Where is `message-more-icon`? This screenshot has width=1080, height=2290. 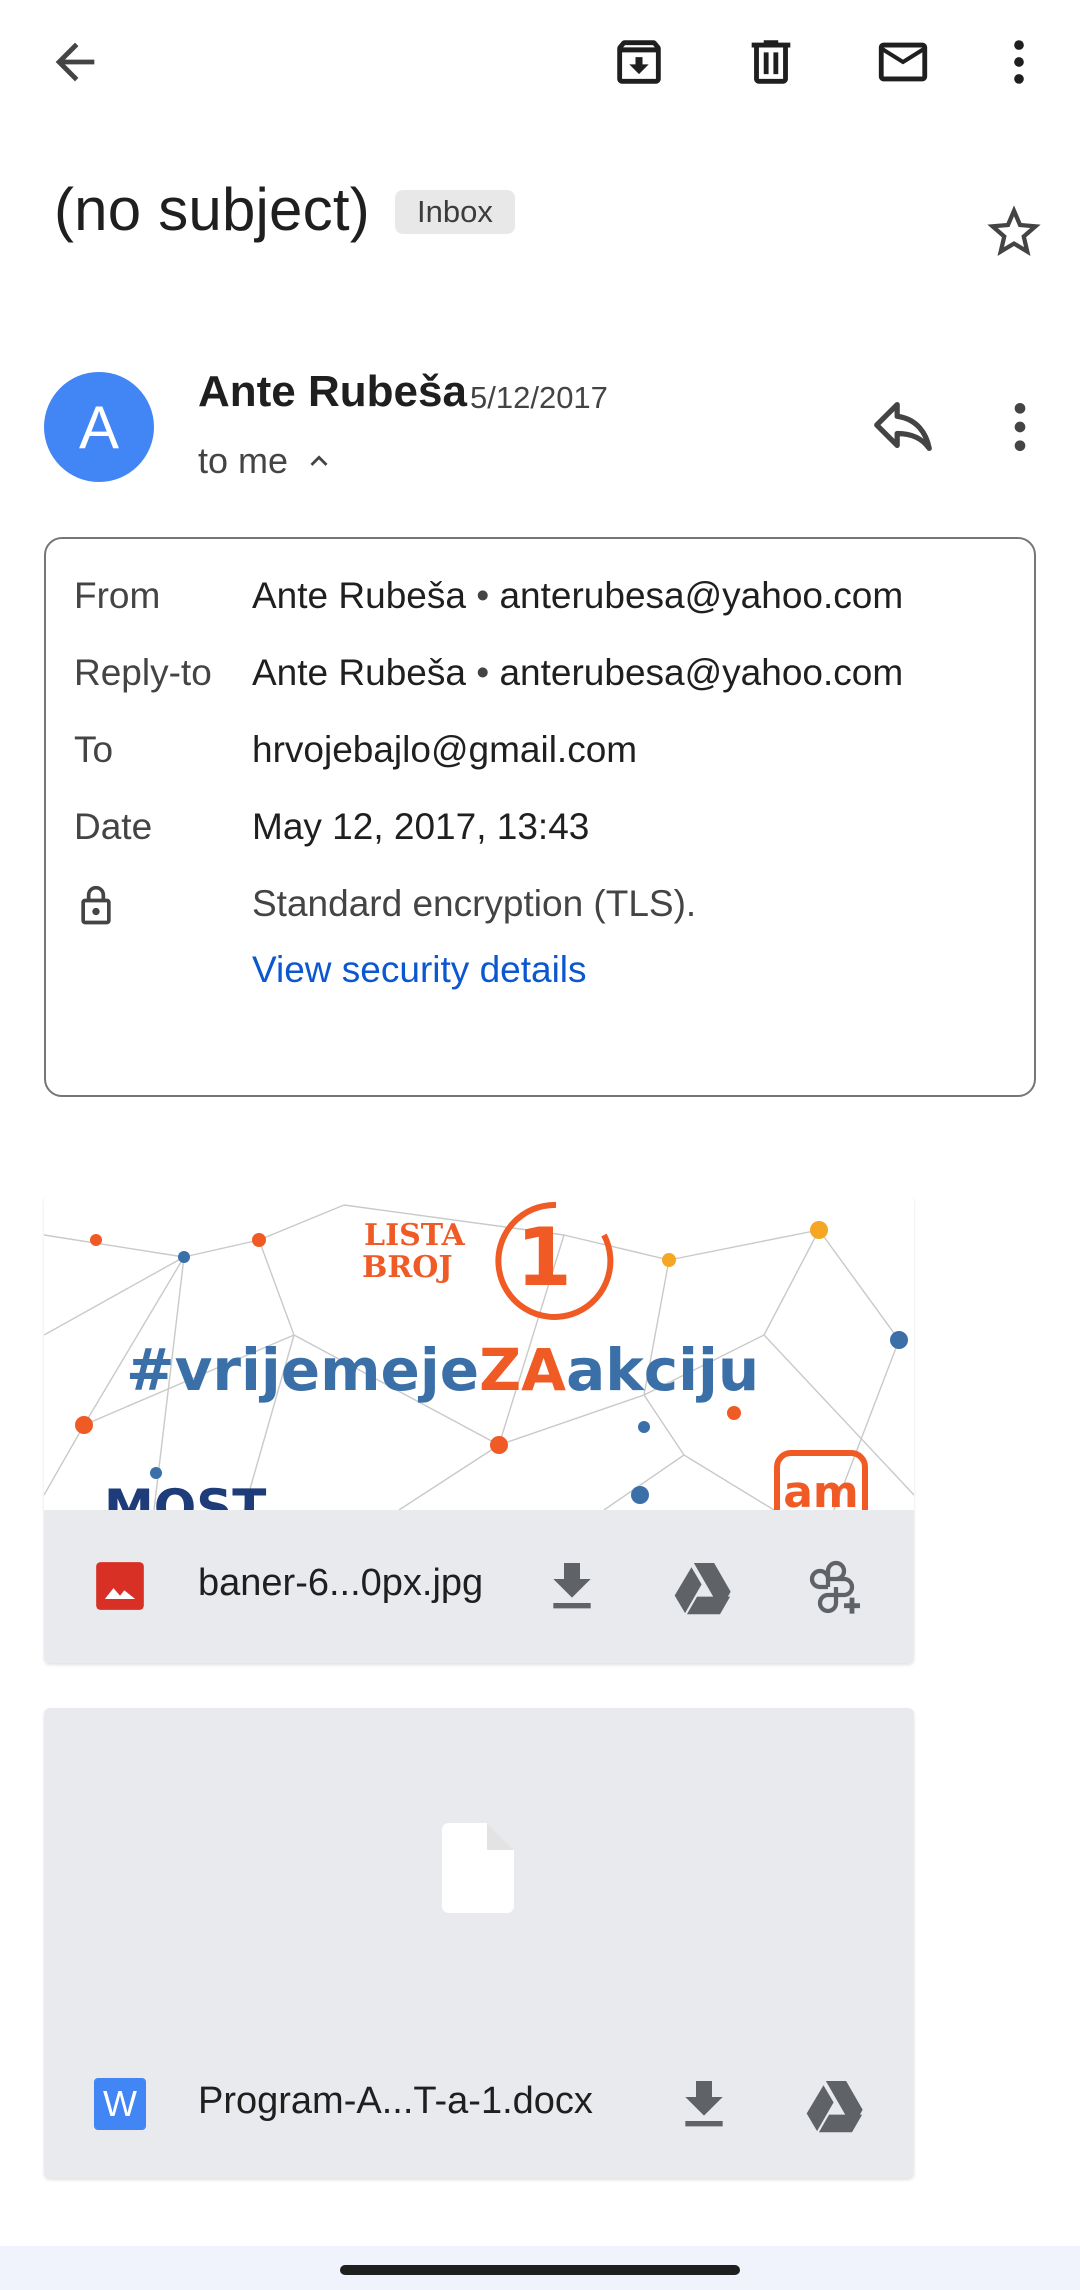 message-more-icon is located at coordinates (1020, 427).